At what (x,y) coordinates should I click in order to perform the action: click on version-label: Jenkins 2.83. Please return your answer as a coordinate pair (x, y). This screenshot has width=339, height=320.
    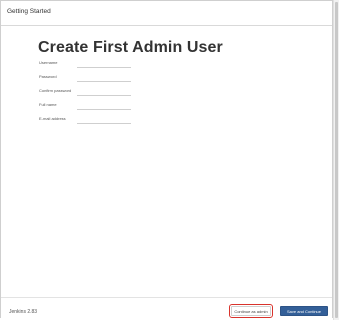
    Looking at the image, I should click on (23, 312).